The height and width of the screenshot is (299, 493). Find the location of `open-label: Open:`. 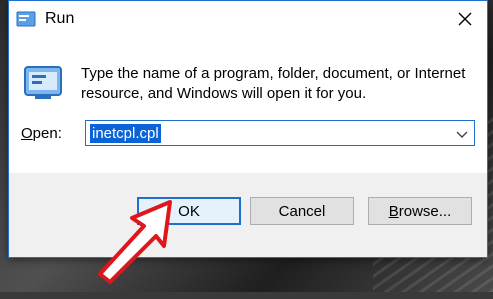

open-label: Open: is located at coordinates (41, 133).